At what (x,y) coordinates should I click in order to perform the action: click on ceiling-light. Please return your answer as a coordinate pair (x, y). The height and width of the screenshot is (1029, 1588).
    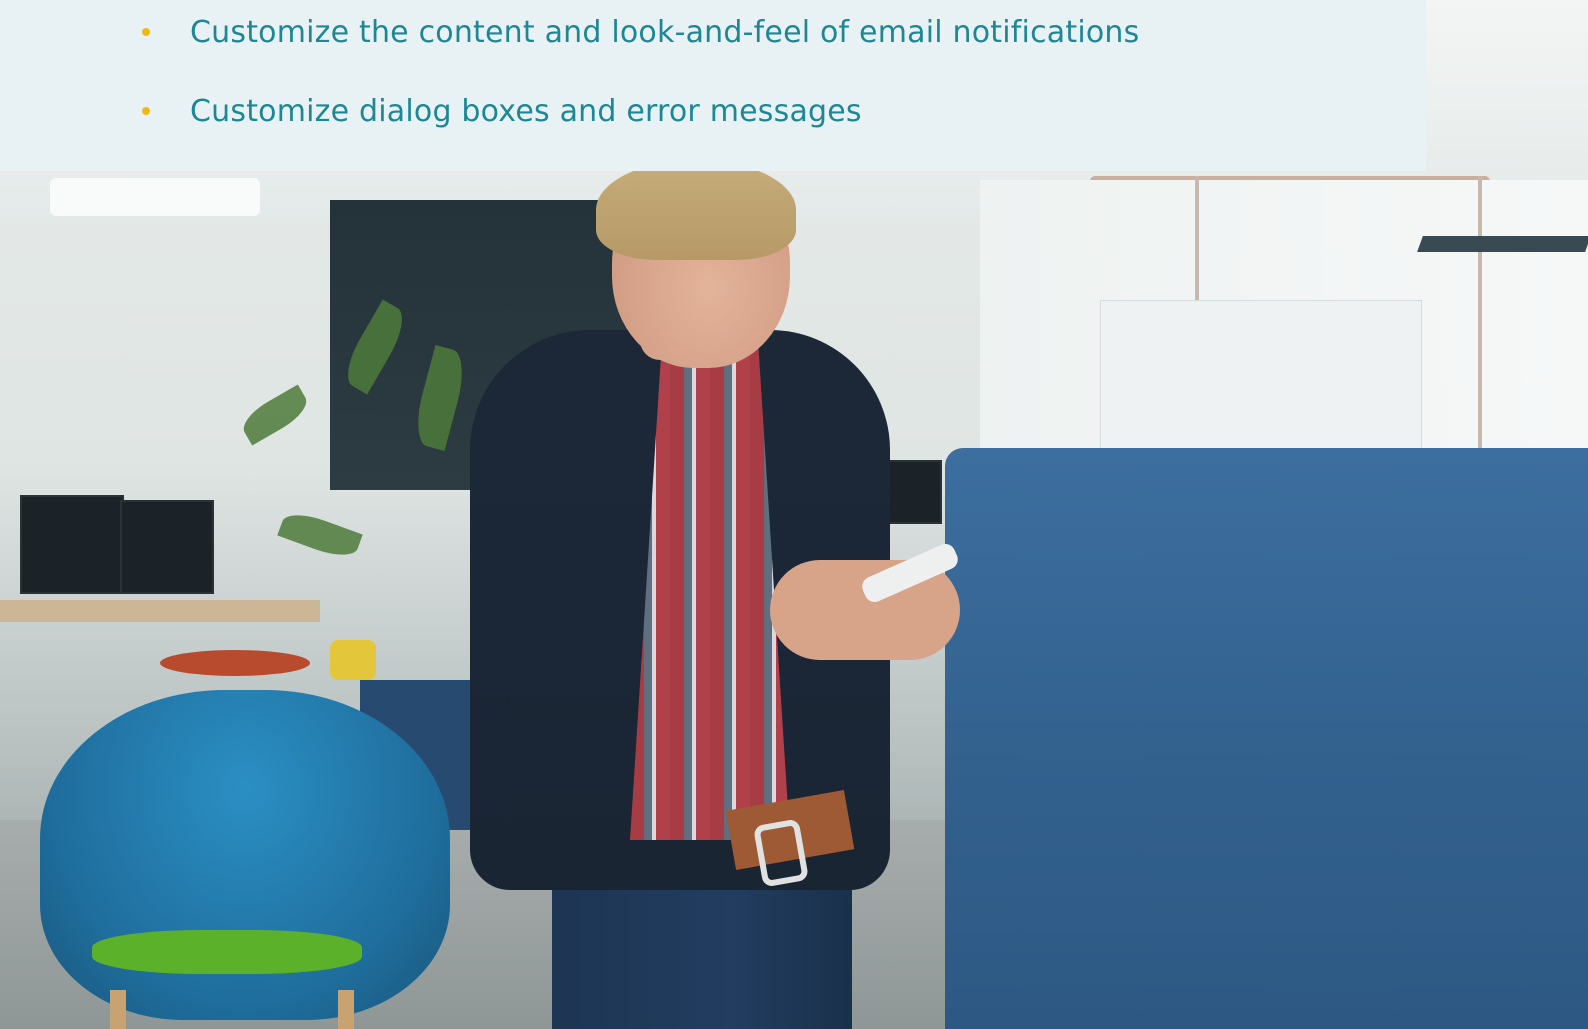
    Looking at the image, I should click on (155, 197).